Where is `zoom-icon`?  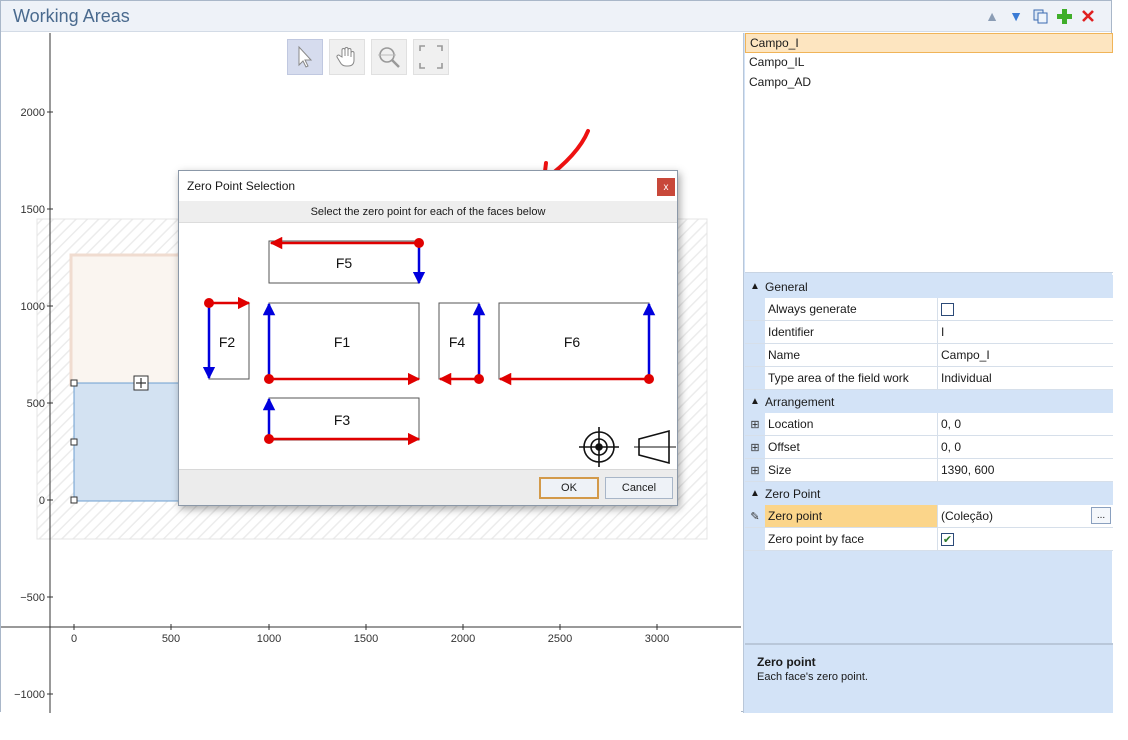
zoom-icon is located at coordinates (389, 57).